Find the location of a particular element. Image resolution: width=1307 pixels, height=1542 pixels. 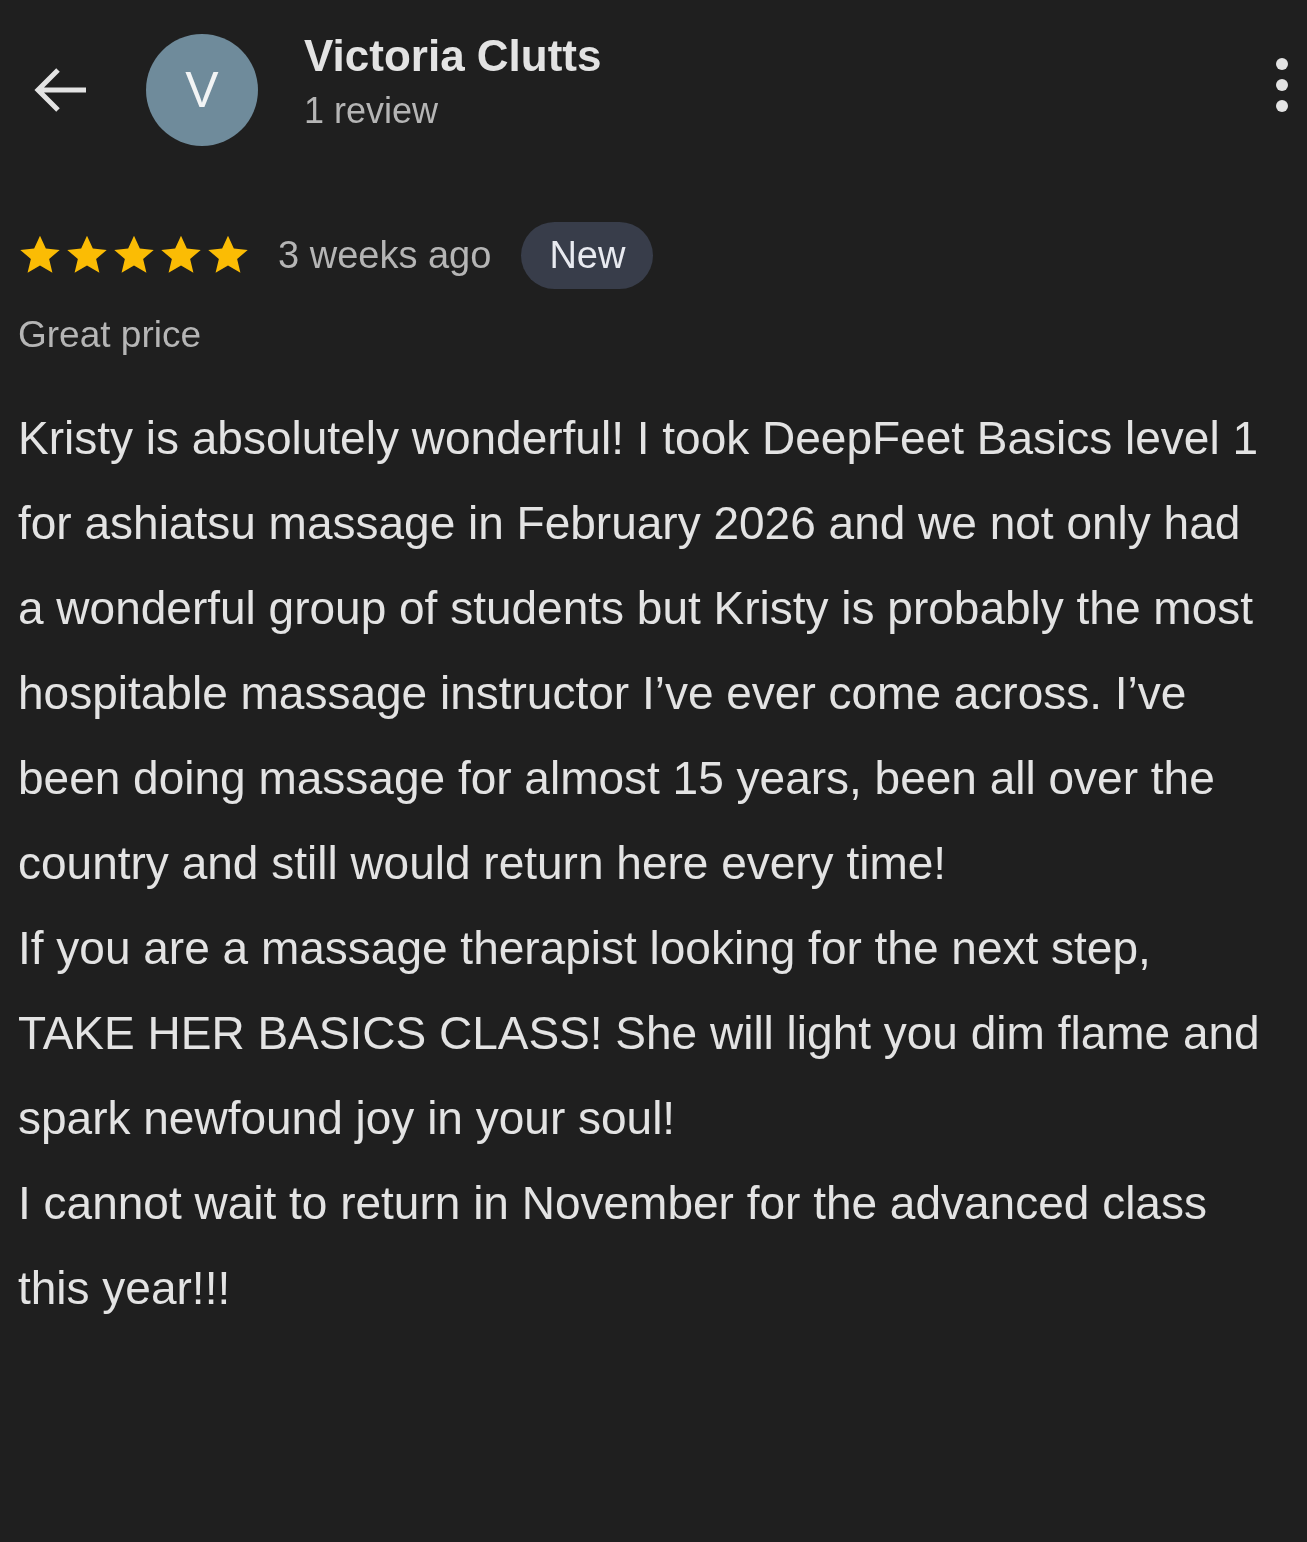

review-count: 1 review is located at coordinates (372, 111).